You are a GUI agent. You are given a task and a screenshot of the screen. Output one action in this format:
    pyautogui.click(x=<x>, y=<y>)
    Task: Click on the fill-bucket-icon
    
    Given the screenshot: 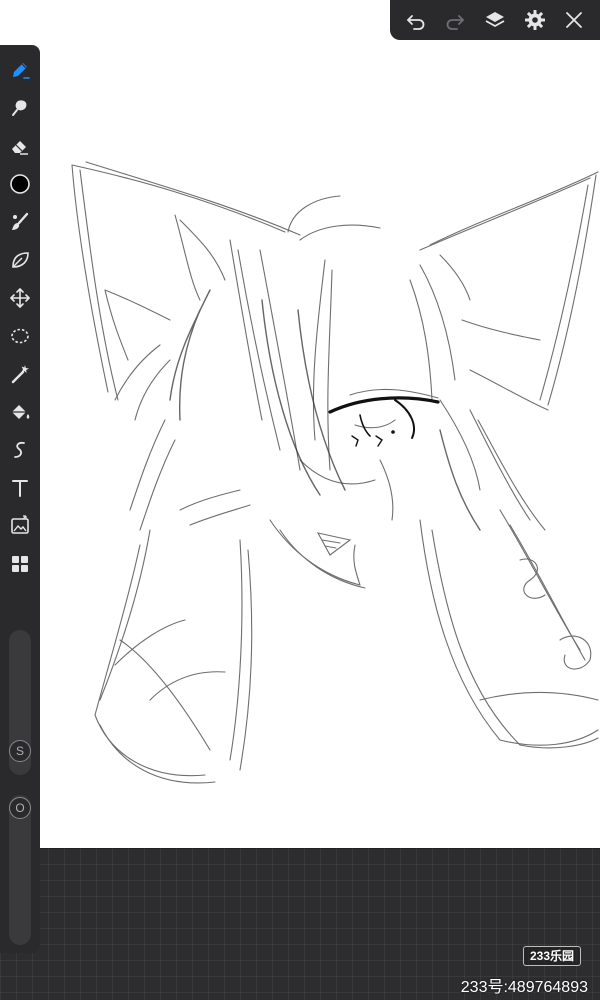 What is the action you would take?
    pyautogui.click(x=20, y=412)
    